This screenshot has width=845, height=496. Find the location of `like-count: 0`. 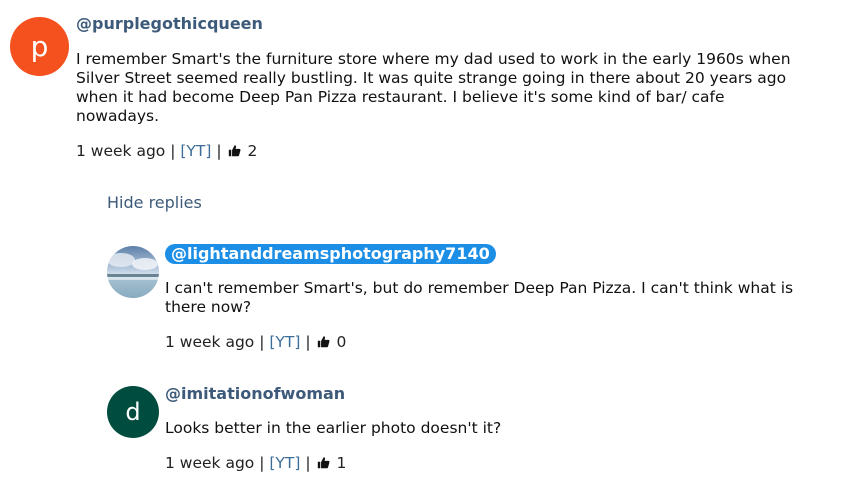

like-count: 0 is located at coordinates (341, 342).